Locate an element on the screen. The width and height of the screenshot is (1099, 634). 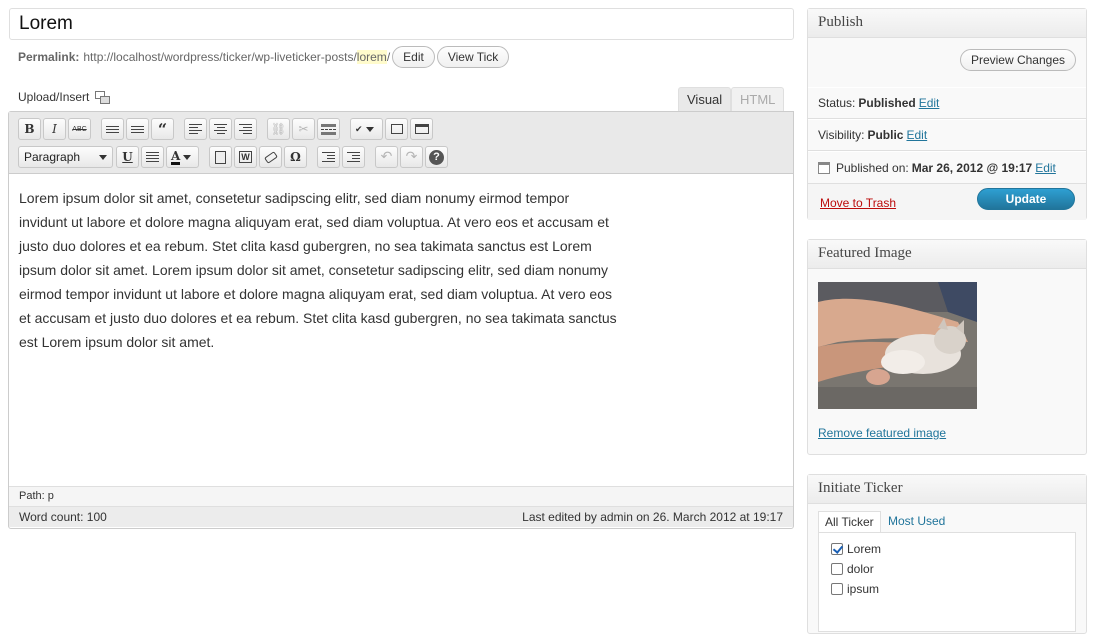
justify-icon is located at coordinates (152, 157).